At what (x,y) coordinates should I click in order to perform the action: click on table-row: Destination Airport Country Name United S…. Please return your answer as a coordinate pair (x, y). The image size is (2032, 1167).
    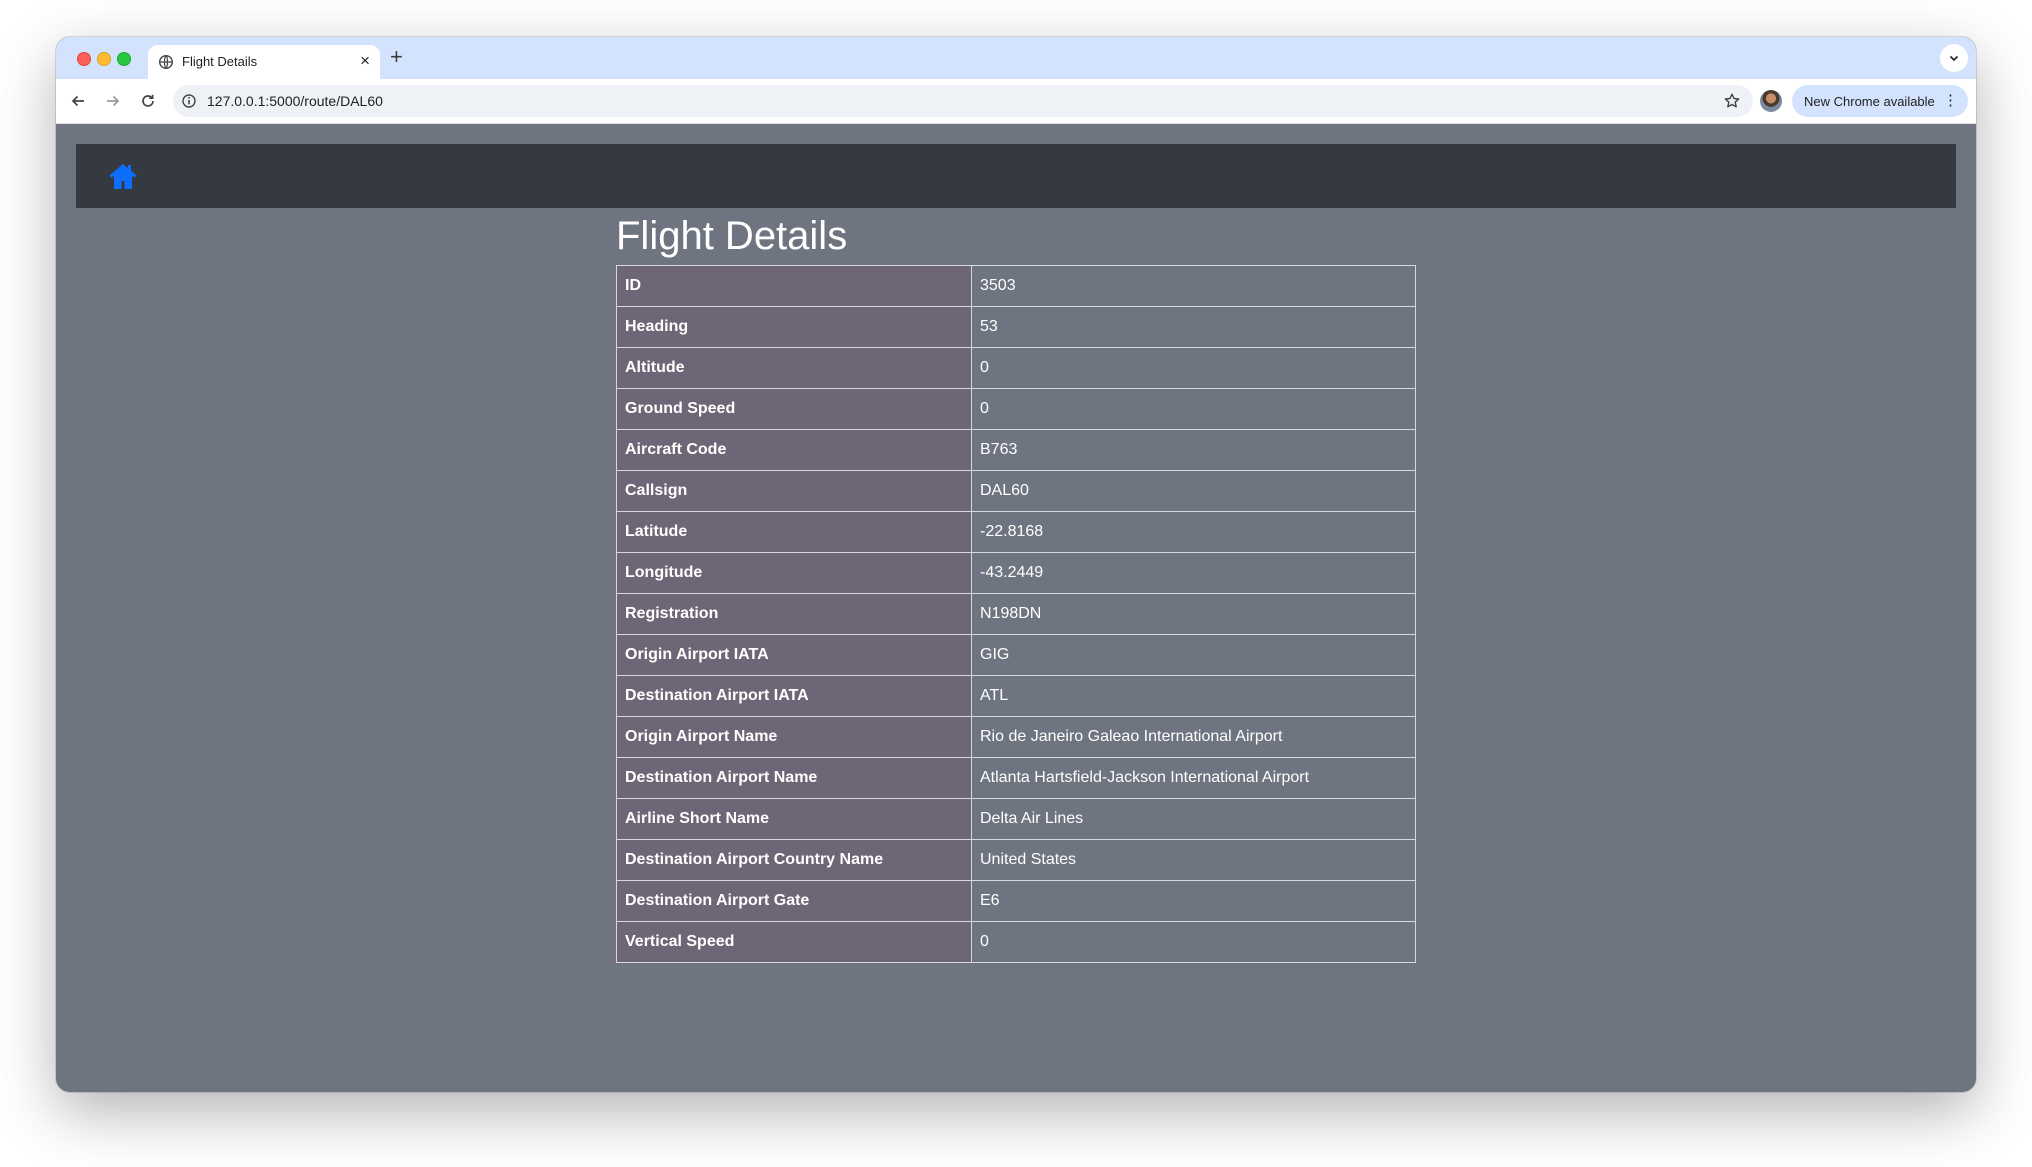
    Looking at the image, I should click on (1016, 860).